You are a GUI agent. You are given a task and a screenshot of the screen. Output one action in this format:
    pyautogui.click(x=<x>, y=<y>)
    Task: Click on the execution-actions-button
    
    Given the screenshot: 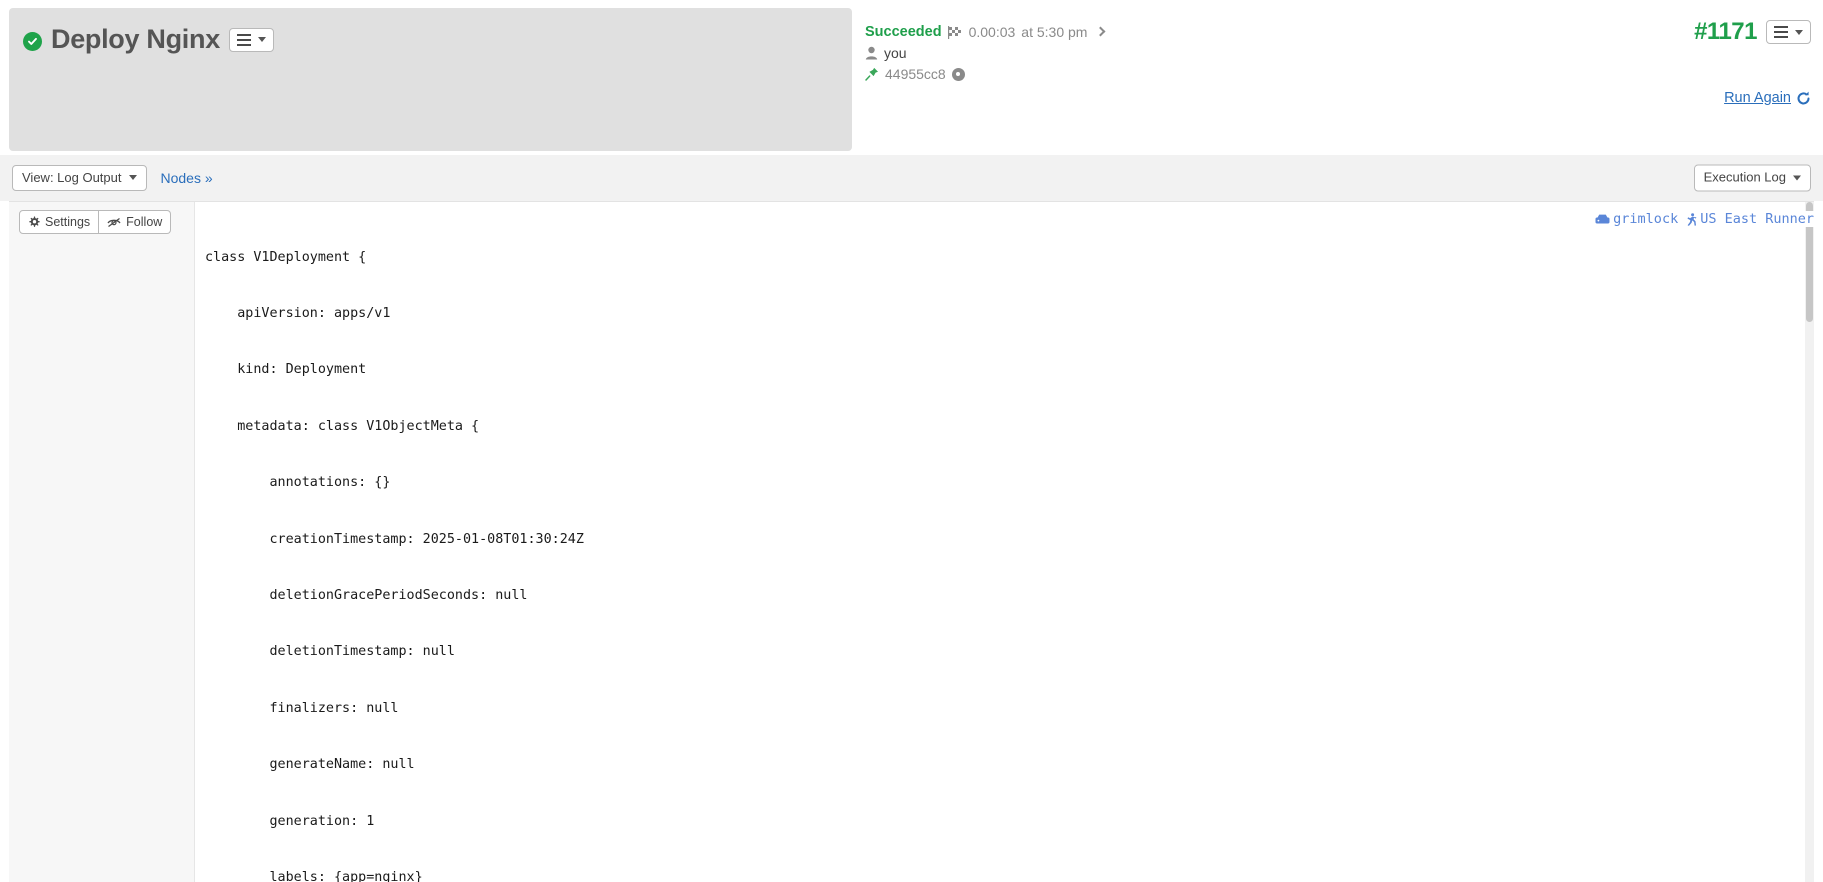 What is the action you would take?
    pyautogui.click(x=1788, y=32)
    